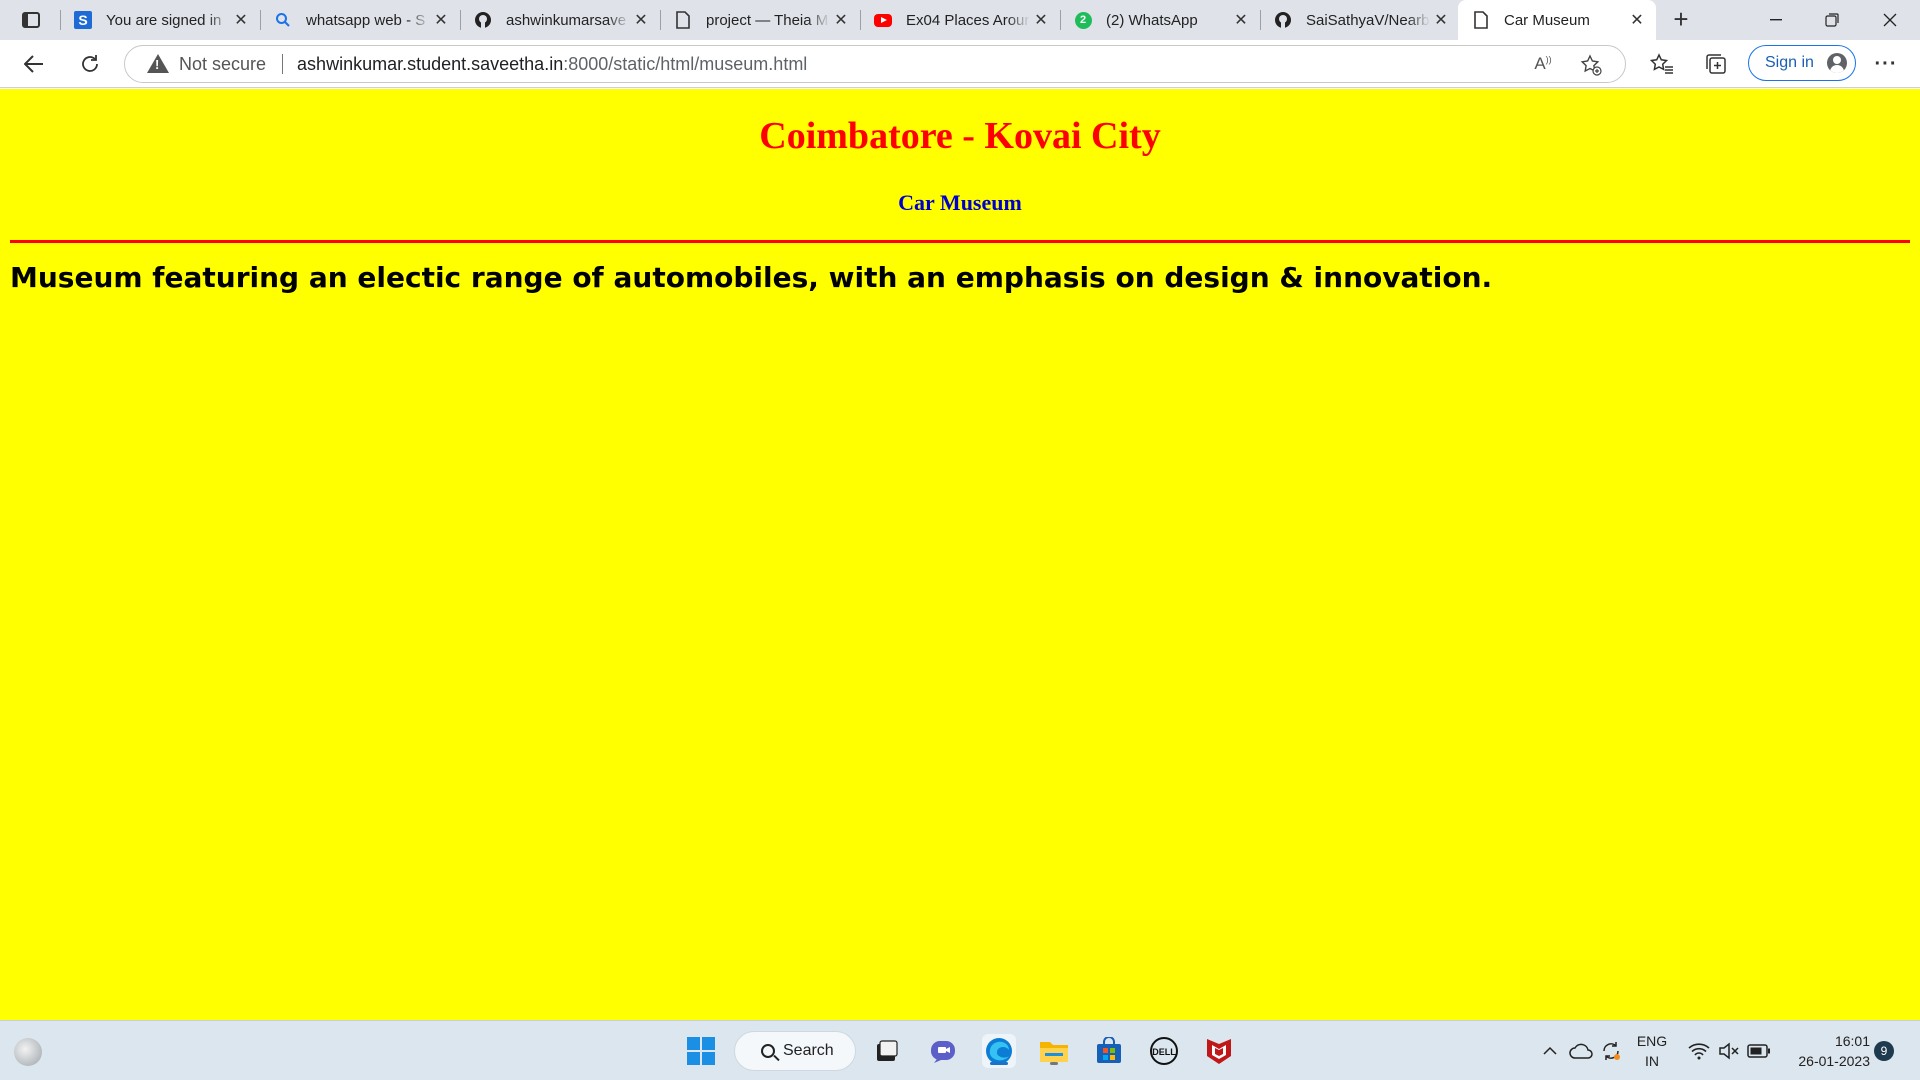  What do you see at coordinates (1699, 1050) in the screenshot?
I see `wifi-icon` at bounding box center [1699, 1050].